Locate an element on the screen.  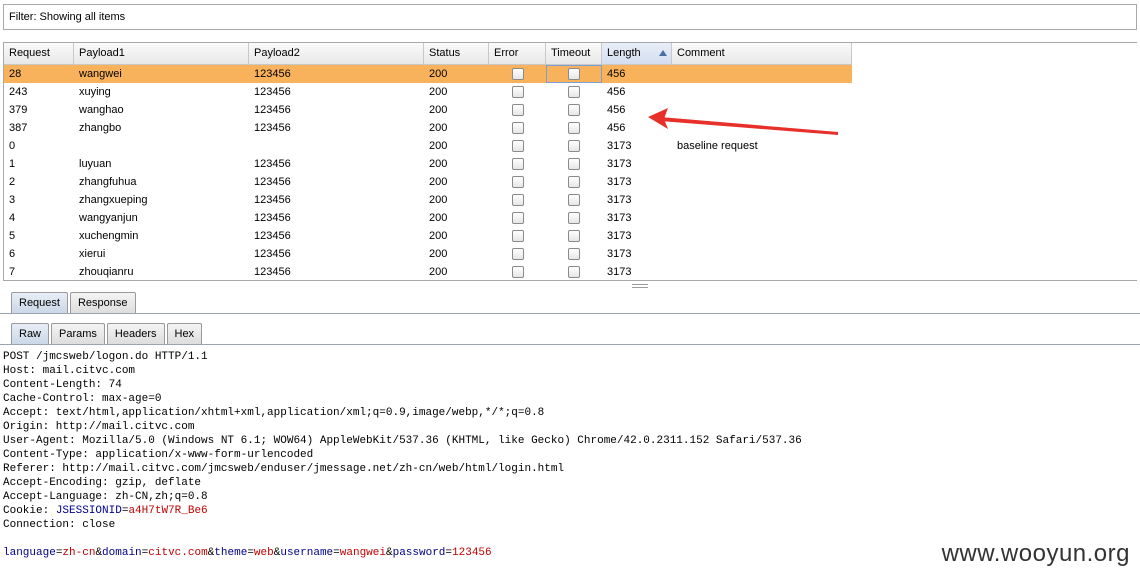
table-row: 28 wangwei 123456 200 456 is located at coordinates (428, 74).